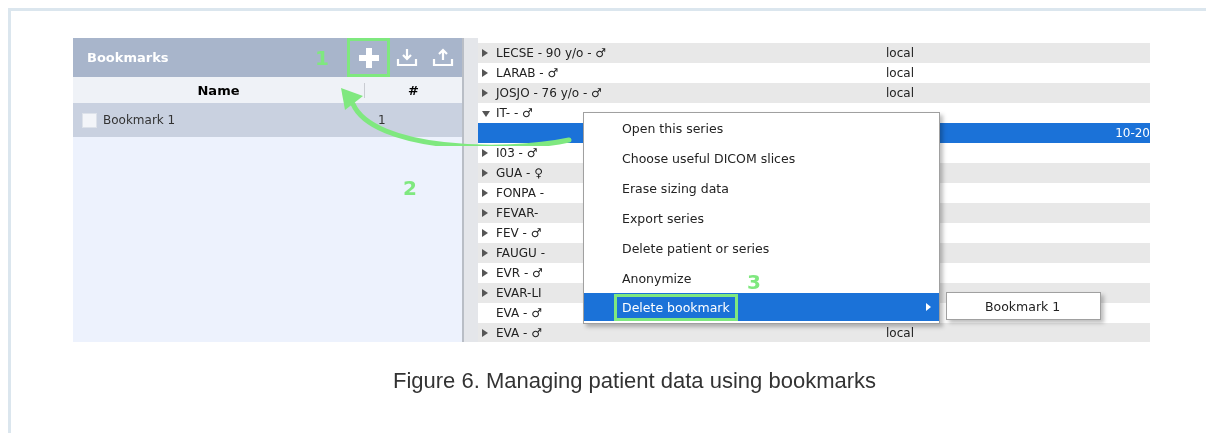 The image size is (1206, 436). I want to click on series-date: 10-20, so click(1132, 133).